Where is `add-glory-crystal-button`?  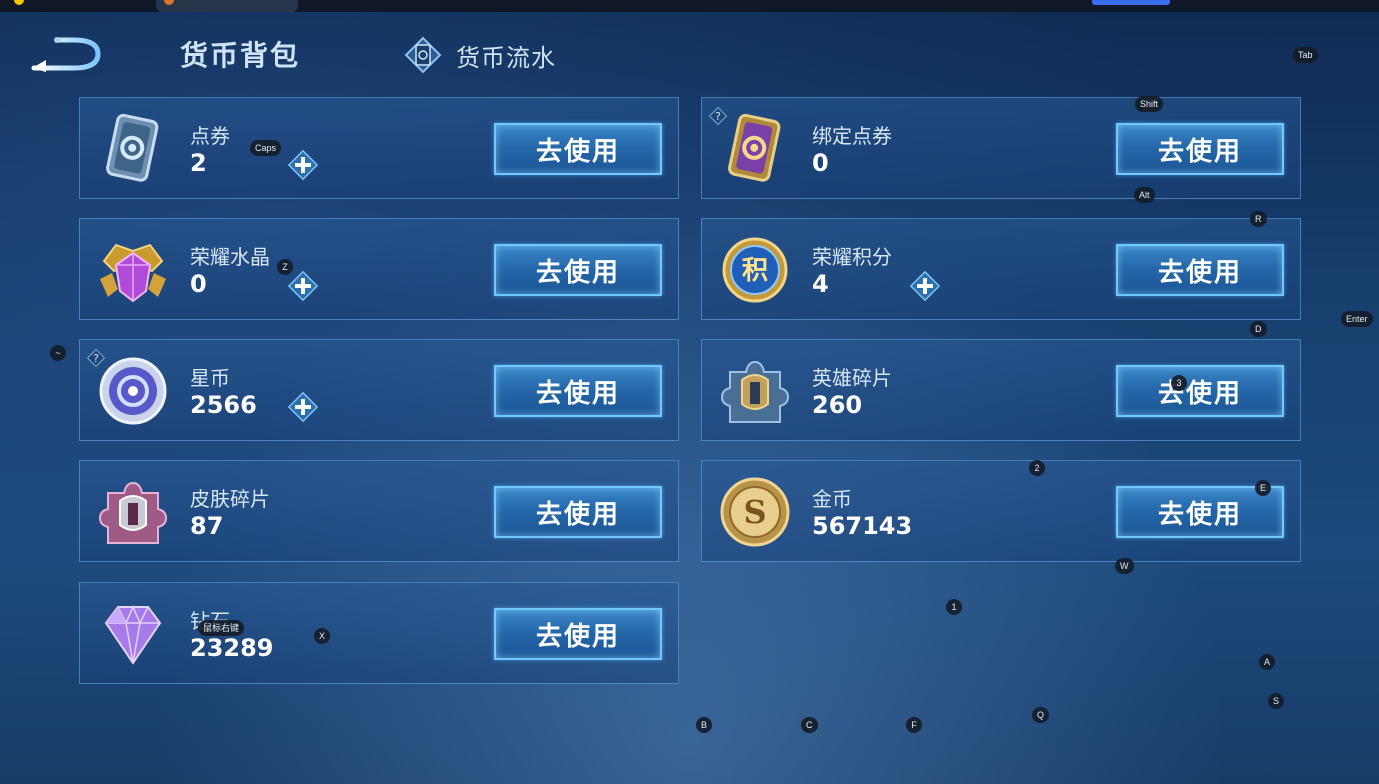 add-glory-crystal-button is located at coordinates (303, 286).